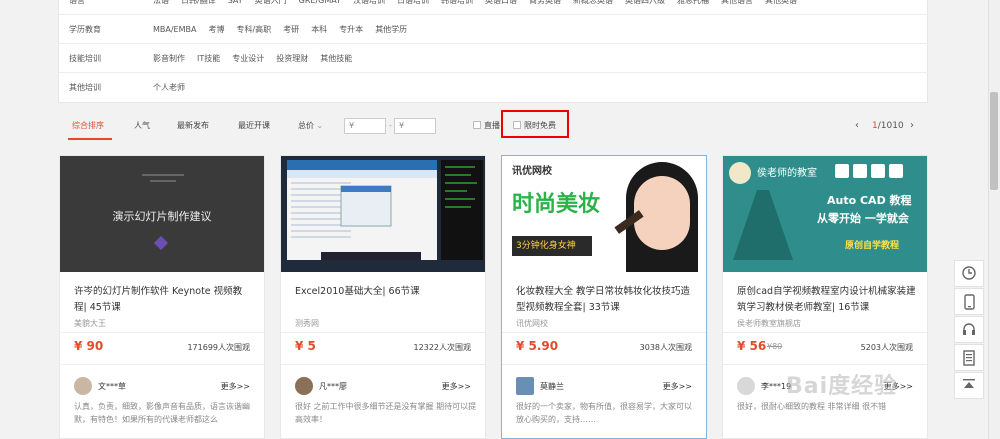 Image resolution: width=1000 pixels, height=439 pixels. What do you see at coordinates (319, 29) in the screenshot?
I see `category-item: 本科` at bounding box center [319, 29].